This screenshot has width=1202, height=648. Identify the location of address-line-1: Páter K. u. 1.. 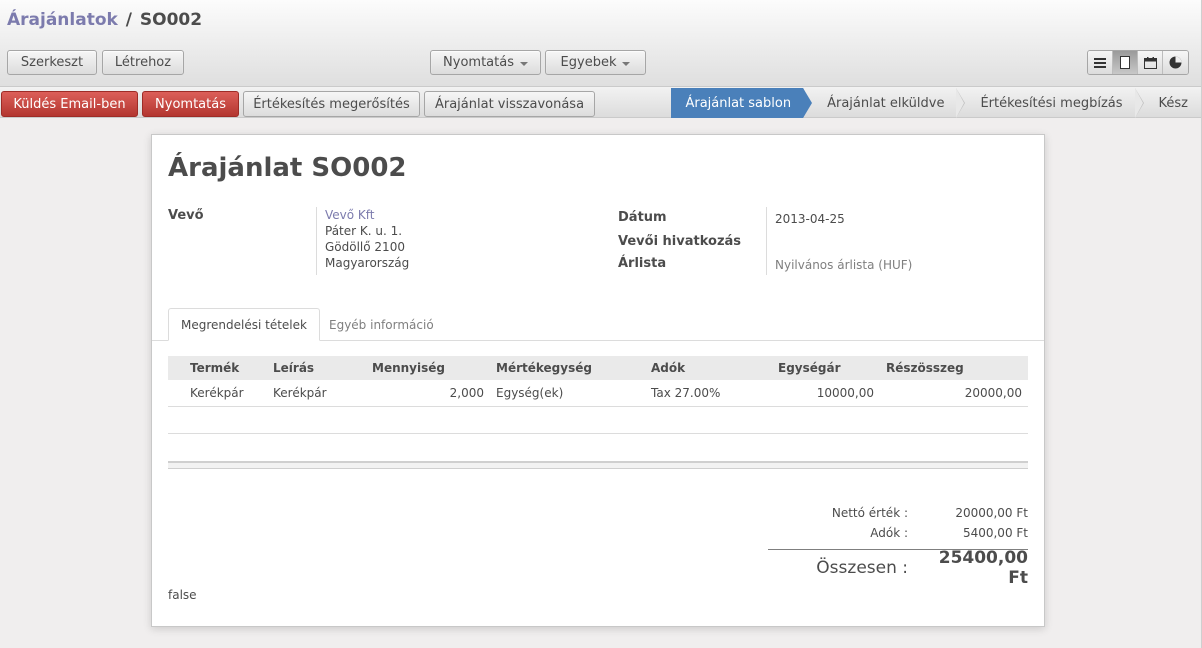
(364, 231).